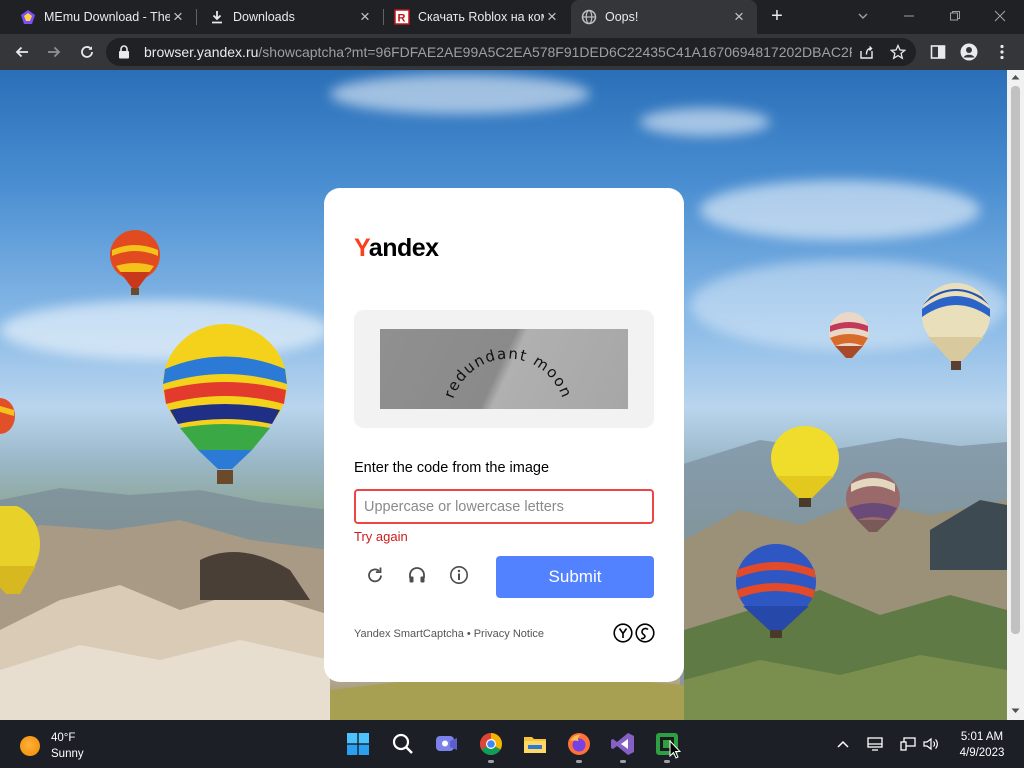 This screenshot has height=768, width=1024. I want to click on search-icon, so click(403, 744).